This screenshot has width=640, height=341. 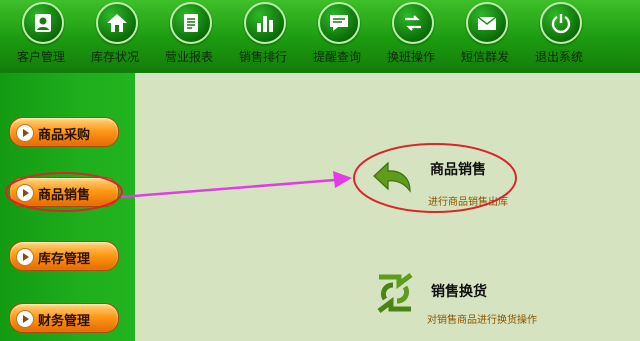 I want to click on function-desc: 对销售商品进行换货操作, so click(x=482, y=320).